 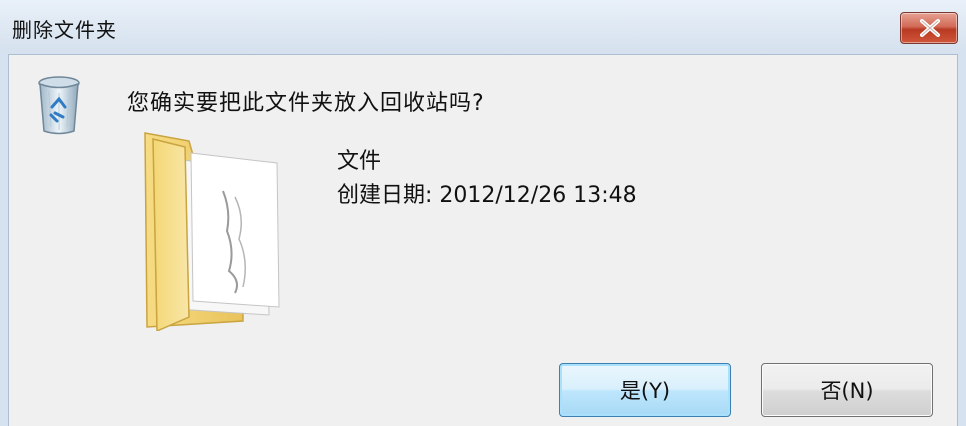 What do you see at coordinates (645, 390) in the screenshot?
I see `yes-button: 是(Y)` at bounding box center [645, 390].